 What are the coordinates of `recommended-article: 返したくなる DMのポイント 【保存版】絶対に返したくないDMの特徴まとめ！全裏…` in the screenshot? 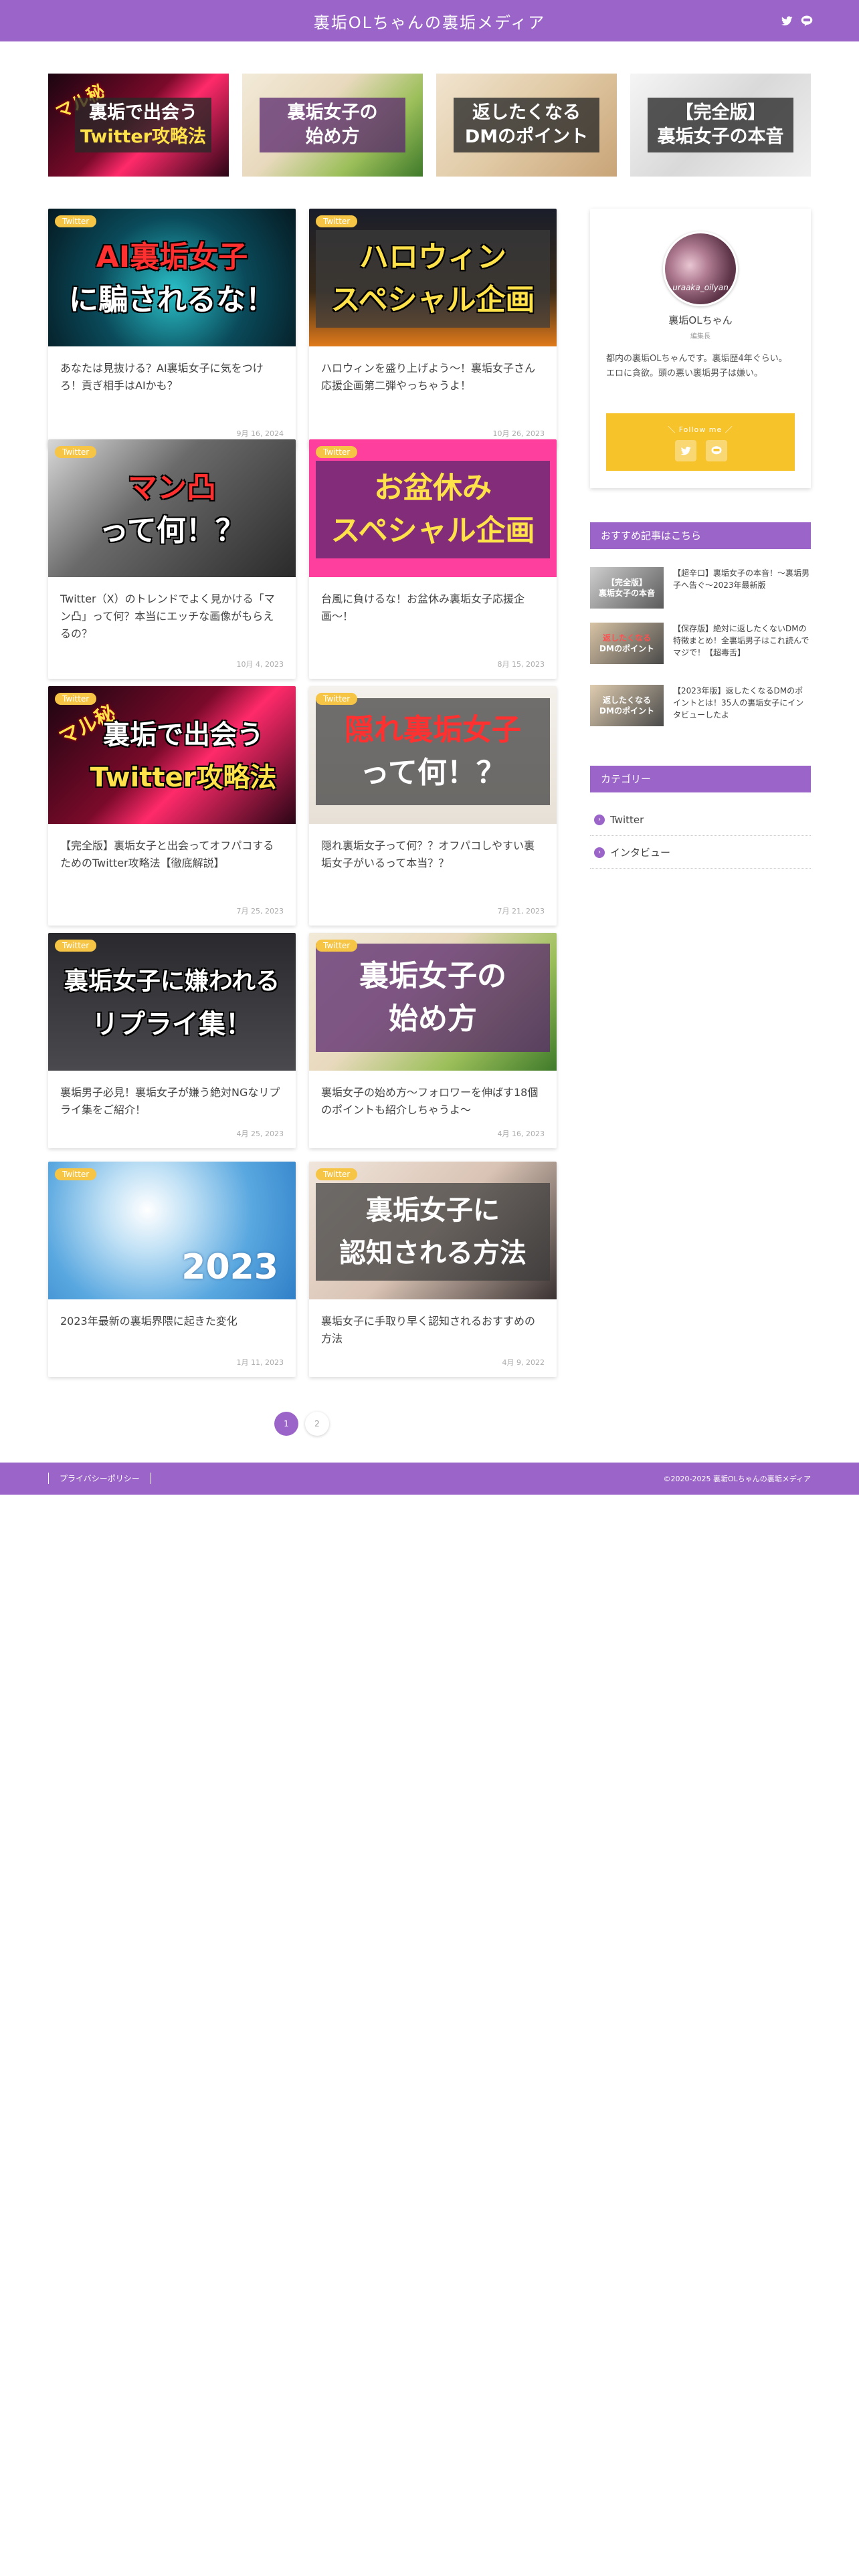 It's located at (701, 645).